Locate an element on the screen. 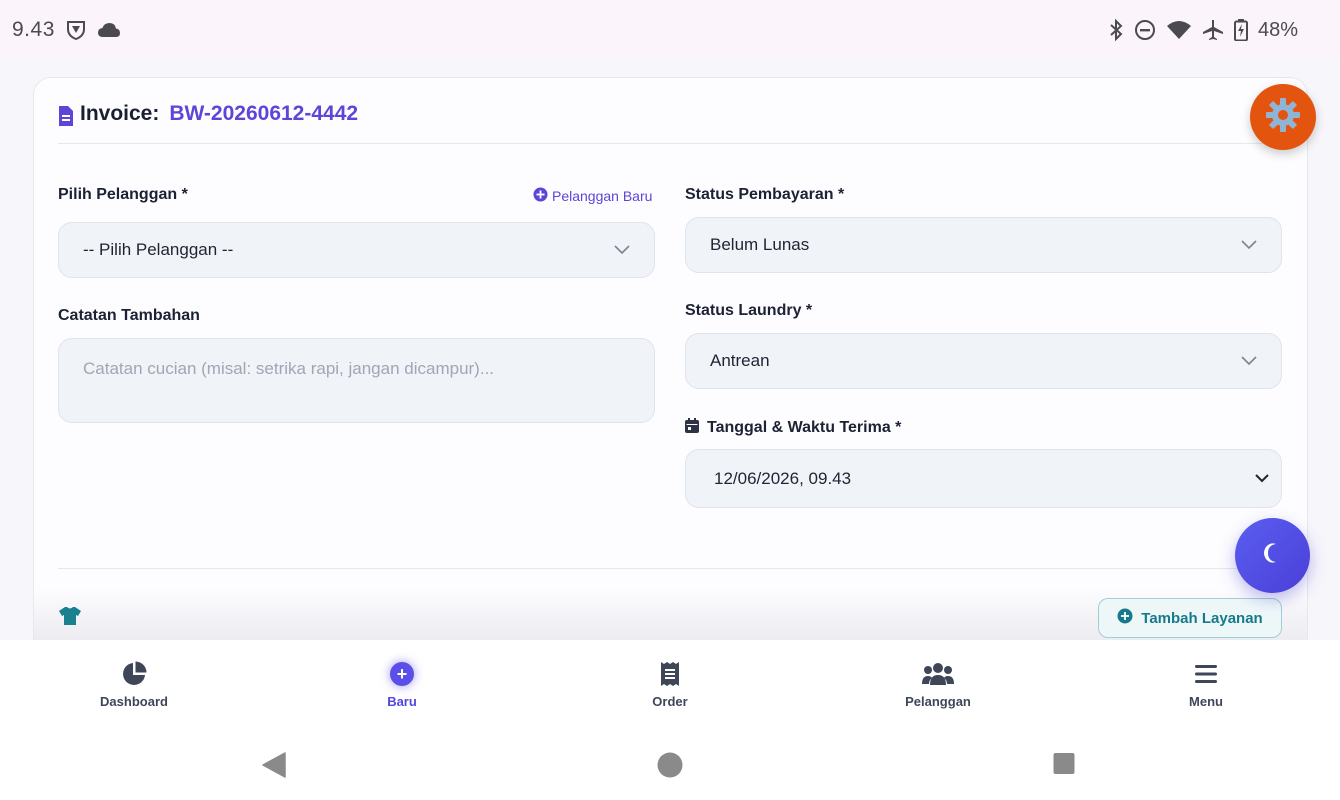  plus-circle-icon: + is located at coordinates (402, 674).